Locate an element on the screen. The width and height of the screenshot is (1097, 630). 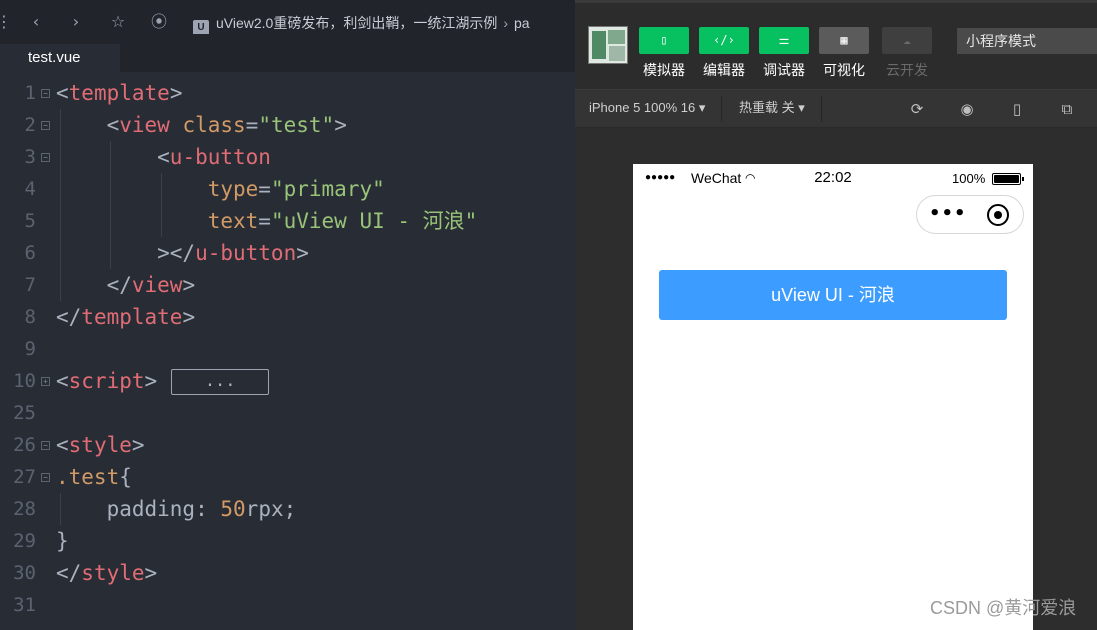
breadcrumb-next: pa is located at coordinates (522, 23).